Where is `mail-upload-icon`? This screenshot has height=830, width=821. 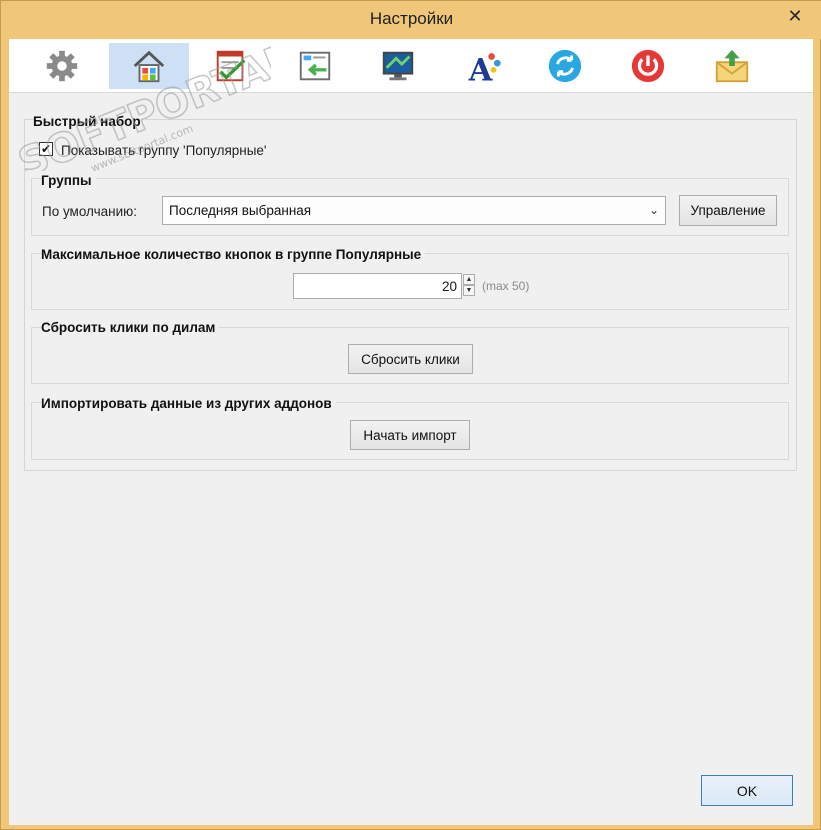
mail-upload-icon is located at coordinates (732, 66).